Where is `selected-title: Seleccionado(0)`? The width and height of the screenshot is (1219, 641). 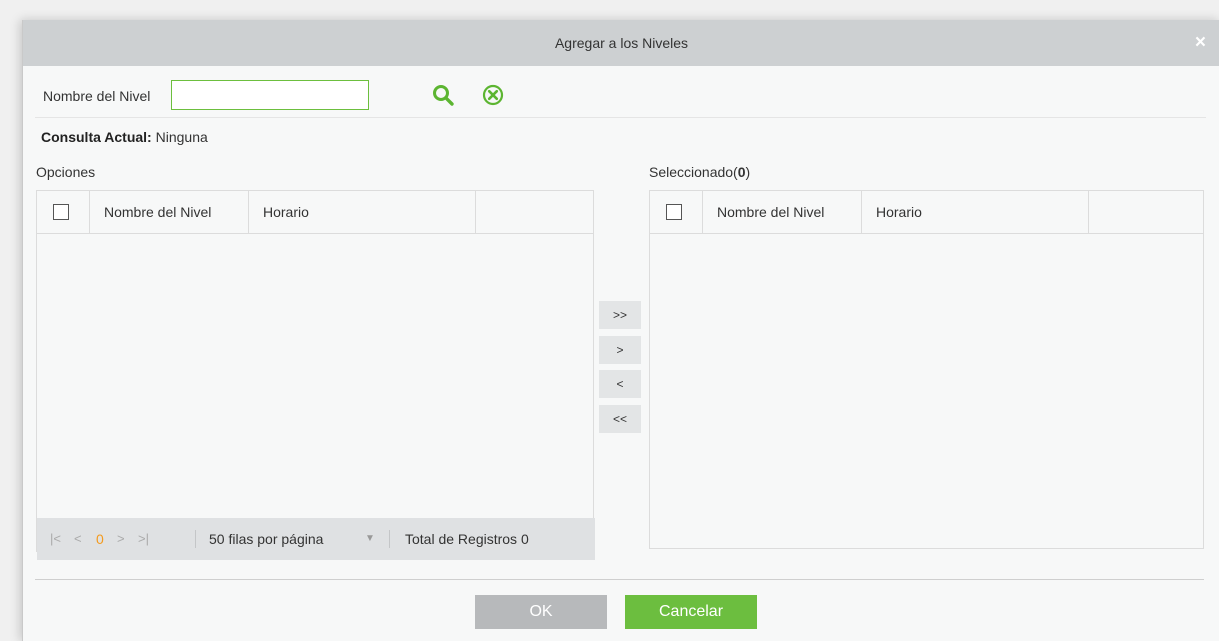
selected-title: Seleccionado(0) is located at coordinates (699, 172).